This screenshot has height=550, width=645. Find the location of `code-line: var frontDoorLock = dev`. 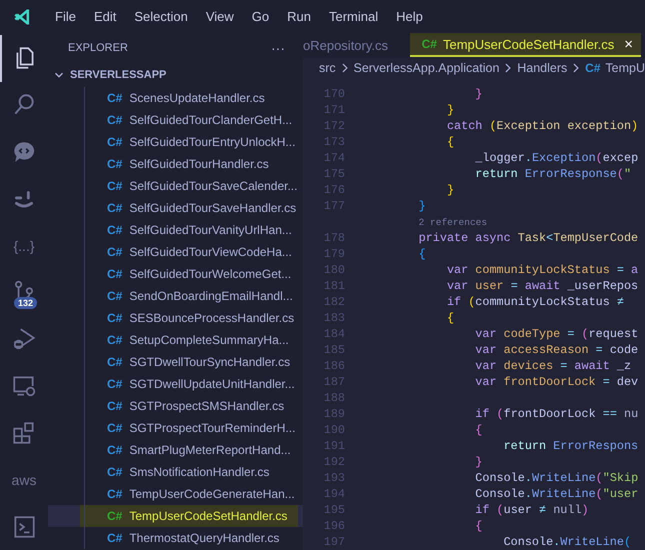

code-line: var frontDoorLock = dev is located at coordinates (556, 382).